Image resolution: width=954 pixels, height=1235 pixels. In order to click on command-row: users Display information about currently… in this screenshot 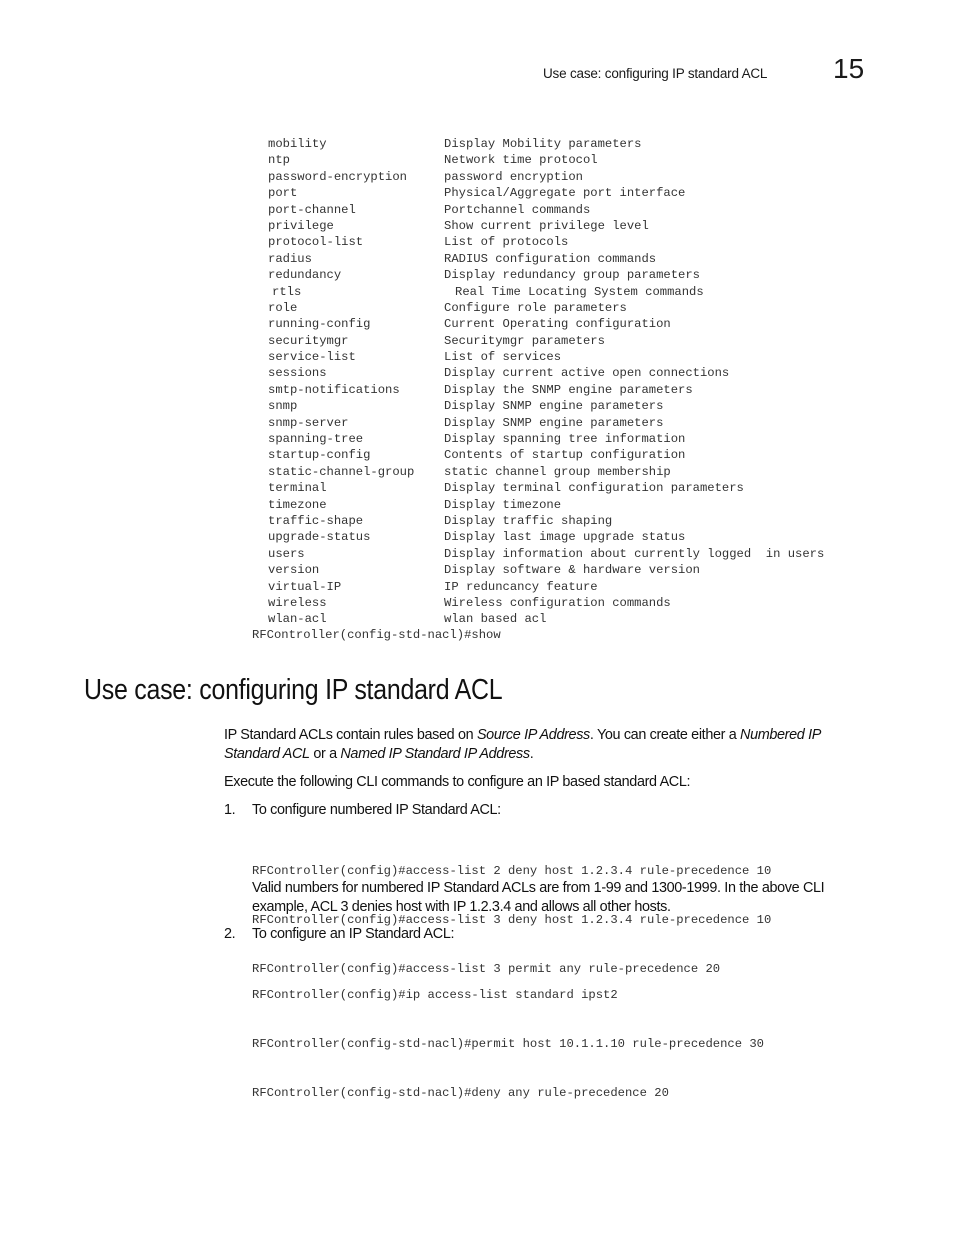, I will do `click(546, 554)`.